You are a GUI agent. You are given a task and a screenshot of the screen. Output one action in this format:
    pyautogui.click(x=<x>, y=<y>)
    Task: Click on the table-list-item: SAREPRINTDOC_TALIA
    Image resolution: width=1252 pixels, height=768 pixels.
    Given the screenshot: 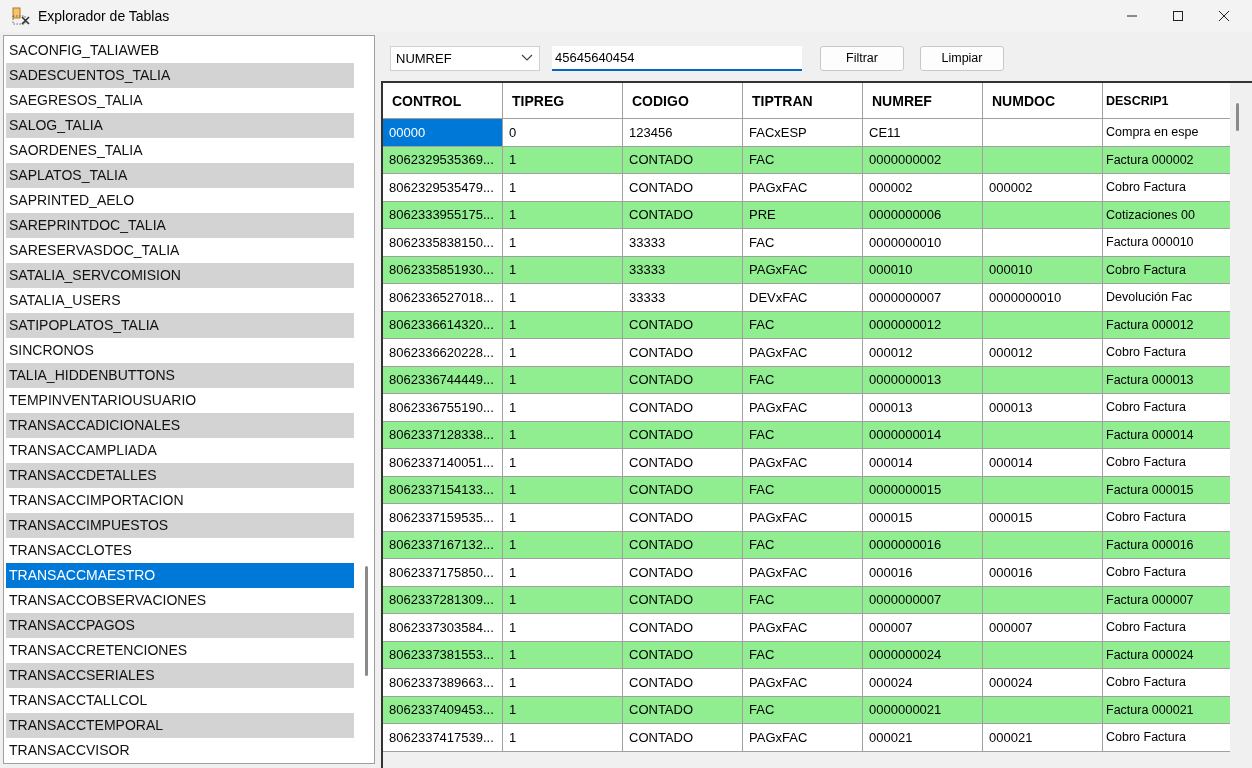 What is the action you would take?
    pyautogui.click(x=180, y=225)
    